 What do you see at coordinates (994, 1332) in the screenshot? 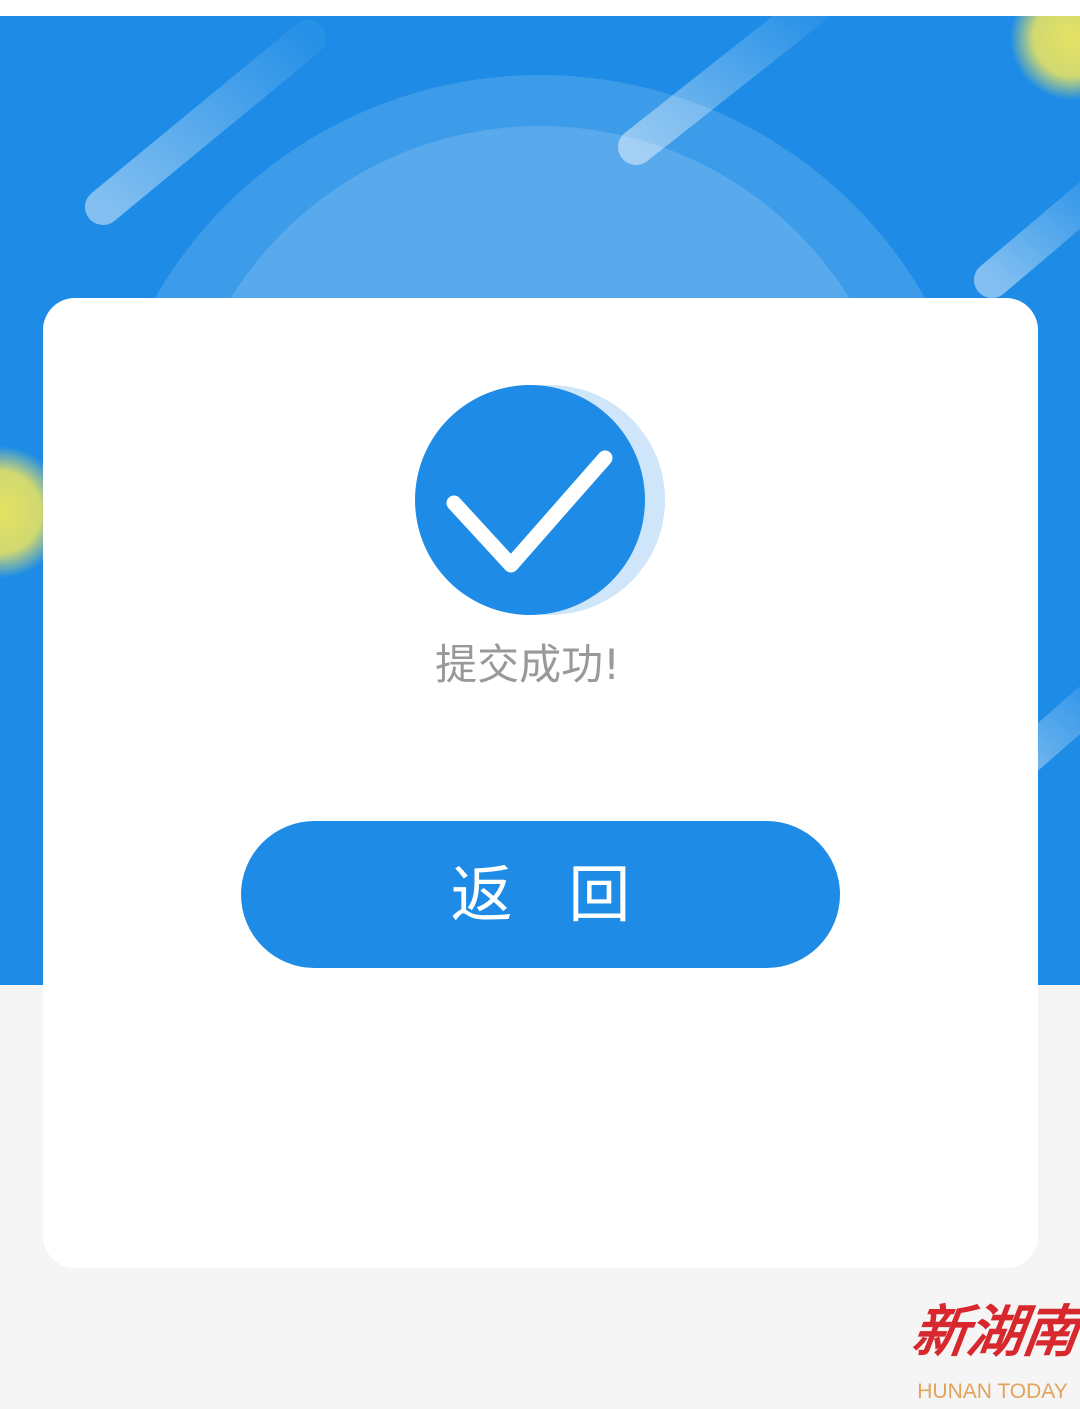
I see `logo-text: 新湖南` at bounding box center [994, 1332].